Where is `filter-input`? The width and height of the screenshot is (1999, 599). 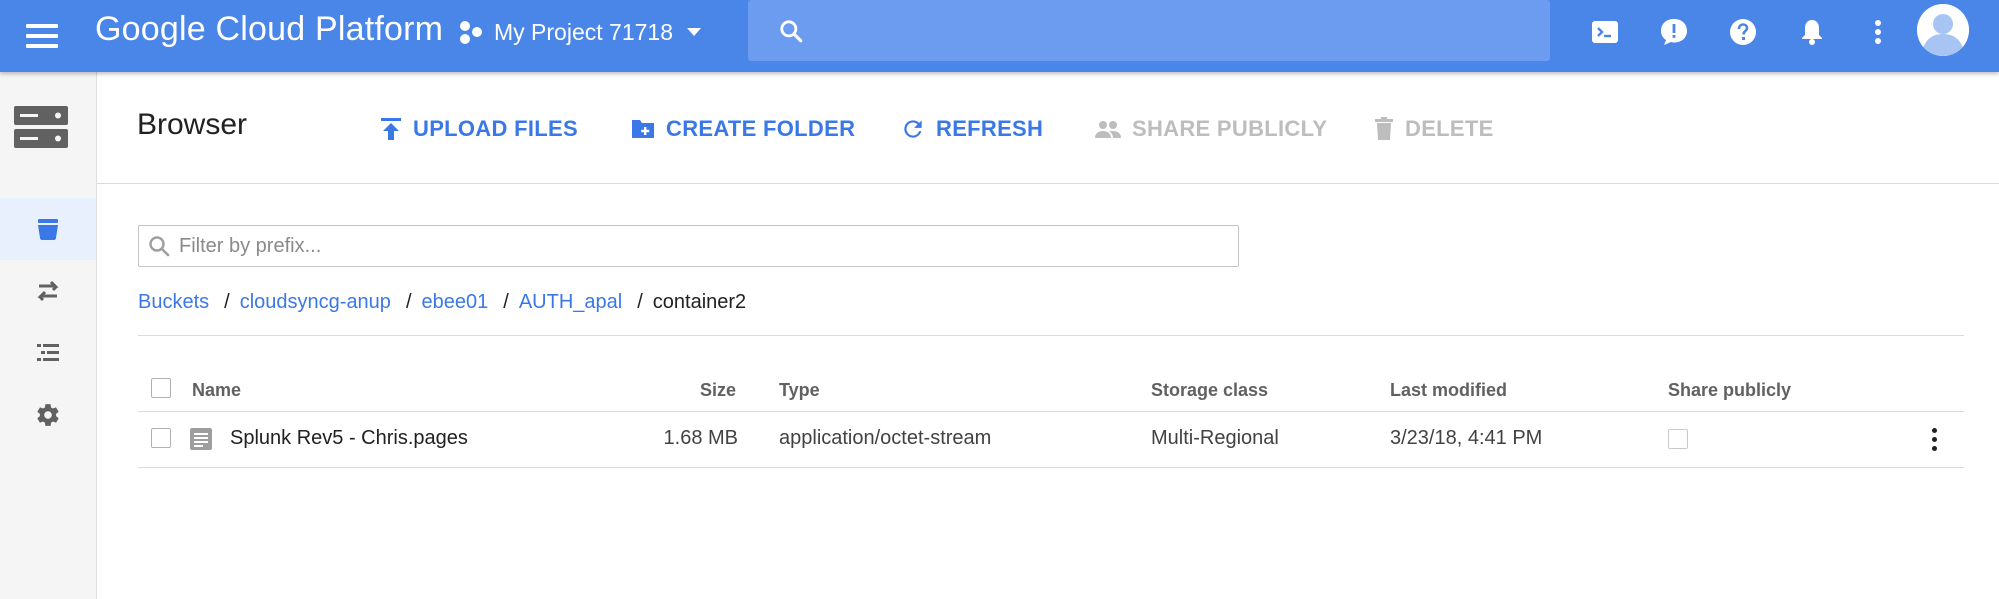 filter-input is located at coordinates (699, 246).